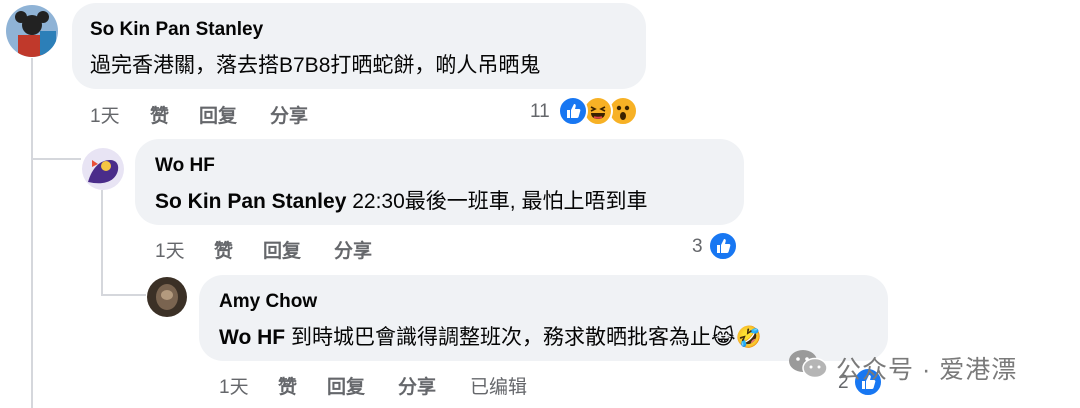 This screenshot has height=408, width=1080. Describe the element at coordinates (736, 337) in the screenshot. I see `emoji-icons: 😹🤣` at that location.